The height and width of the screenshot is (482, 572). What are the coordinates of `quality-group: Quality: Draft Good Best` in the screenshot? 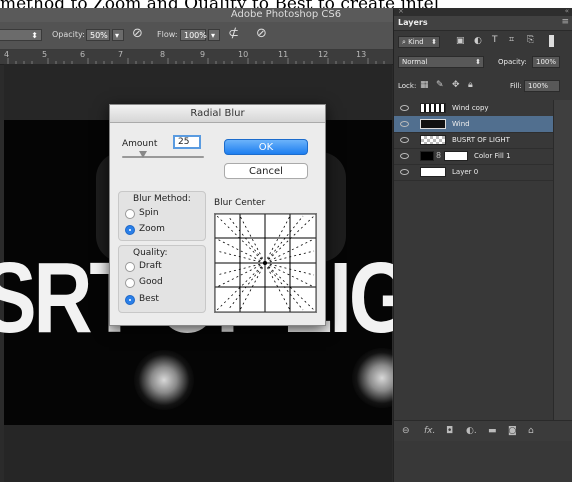 It's located at (162, 279).